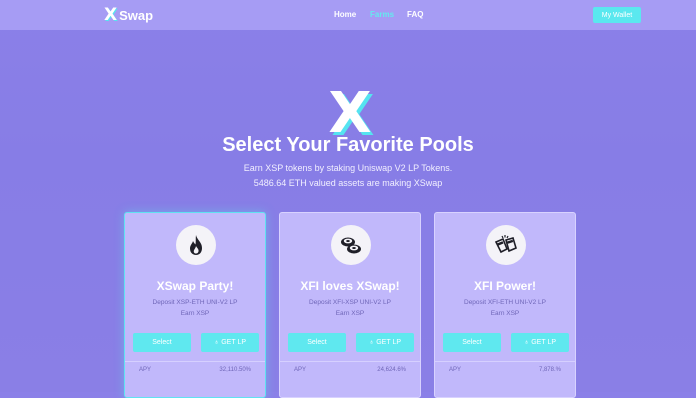 This screenshot has width=696, height=398. I want to click on pool-deposit-text: Deposit XSP-ETH UNI-V2 LP, so click(195, 302).